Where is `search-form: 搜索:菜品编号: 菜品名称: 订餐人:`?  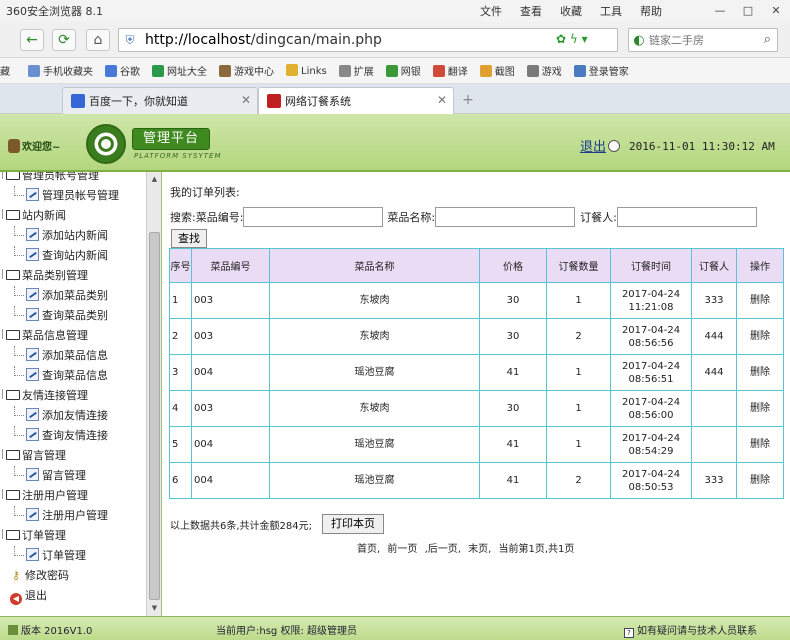
search-form: 搜索:菜品编号: 菜品名称: 订餐人: is located at coordinates (463, 217).